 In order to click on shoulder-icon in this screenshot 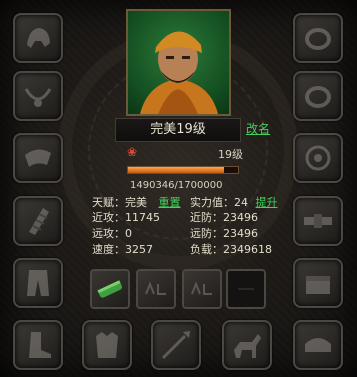, I will do `click(38, 158)`.